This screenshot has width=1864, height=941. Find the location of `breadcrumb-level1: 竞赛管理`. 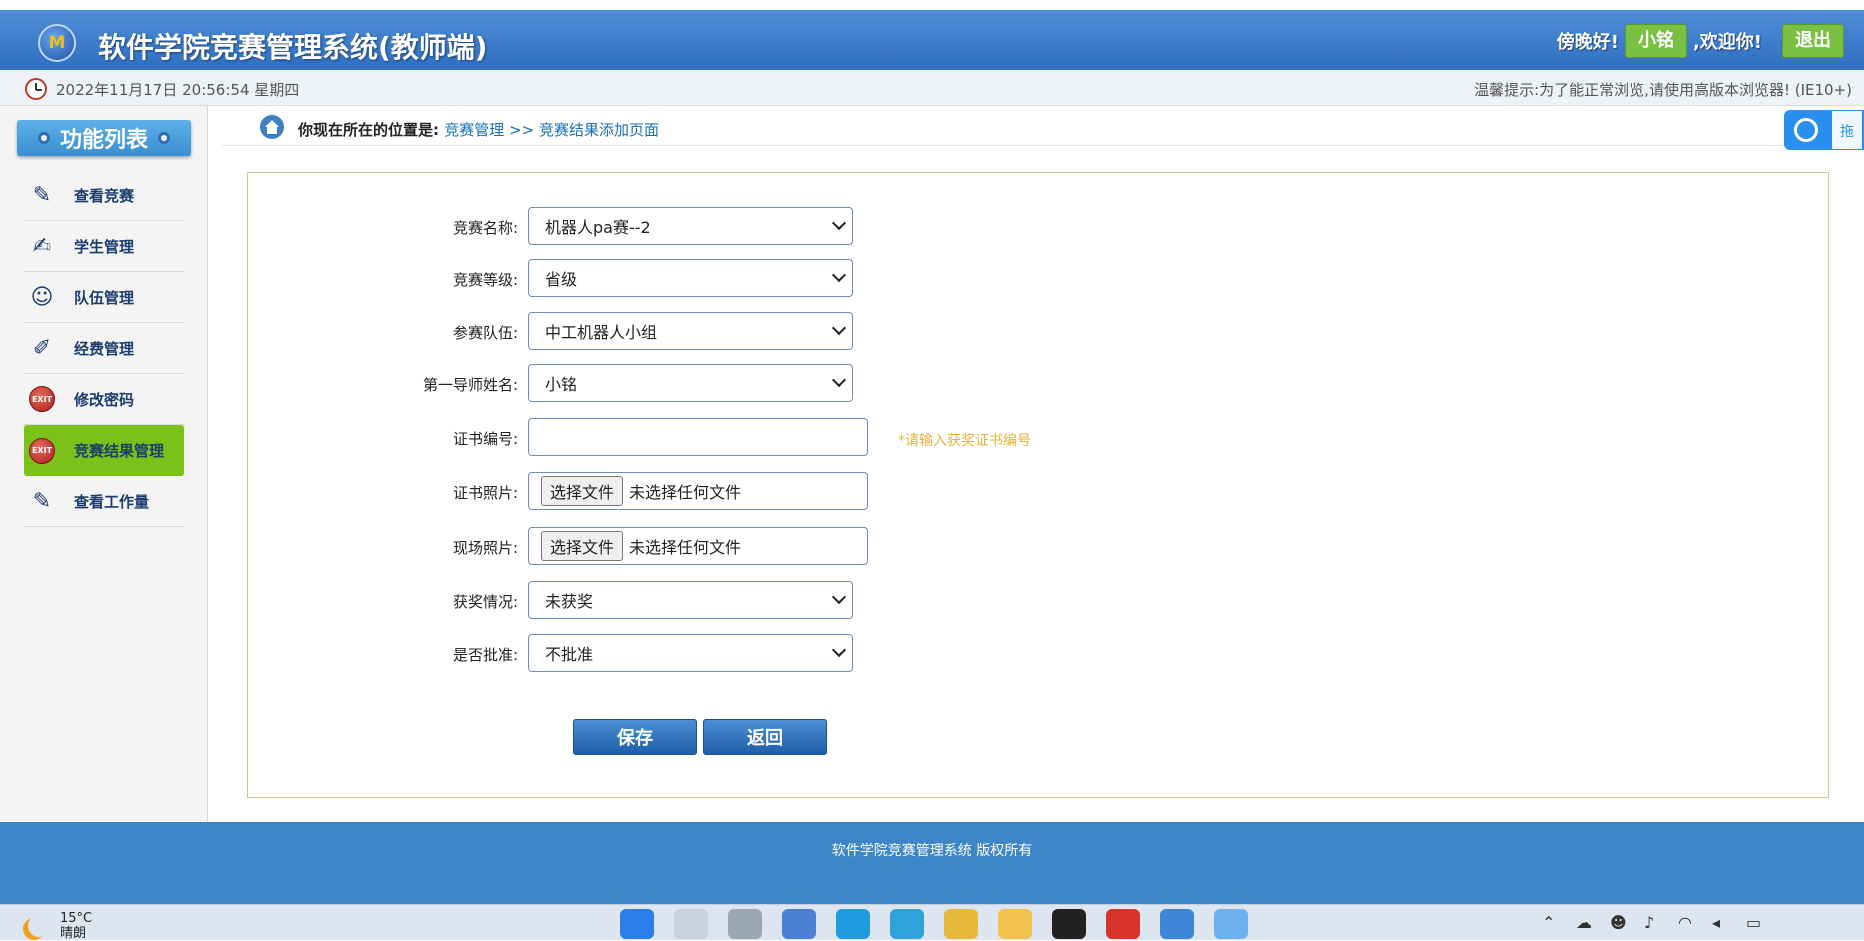

breadcrumb-level1: 竞赛管理 is located at coordinates (474, 130).